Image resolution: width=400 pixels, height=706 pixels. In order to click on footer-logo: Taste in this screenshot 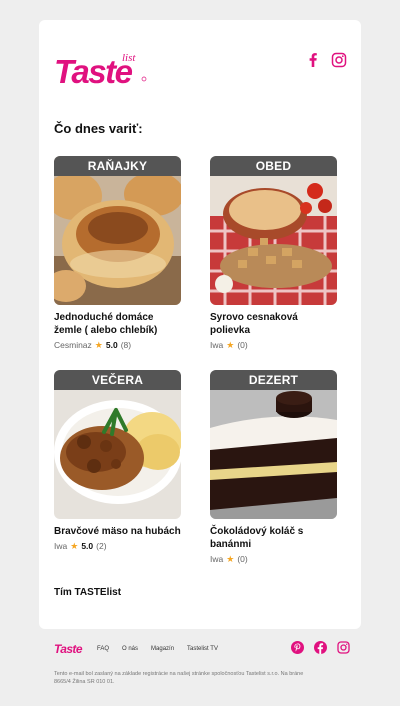, I will do `click(71, 648)`.